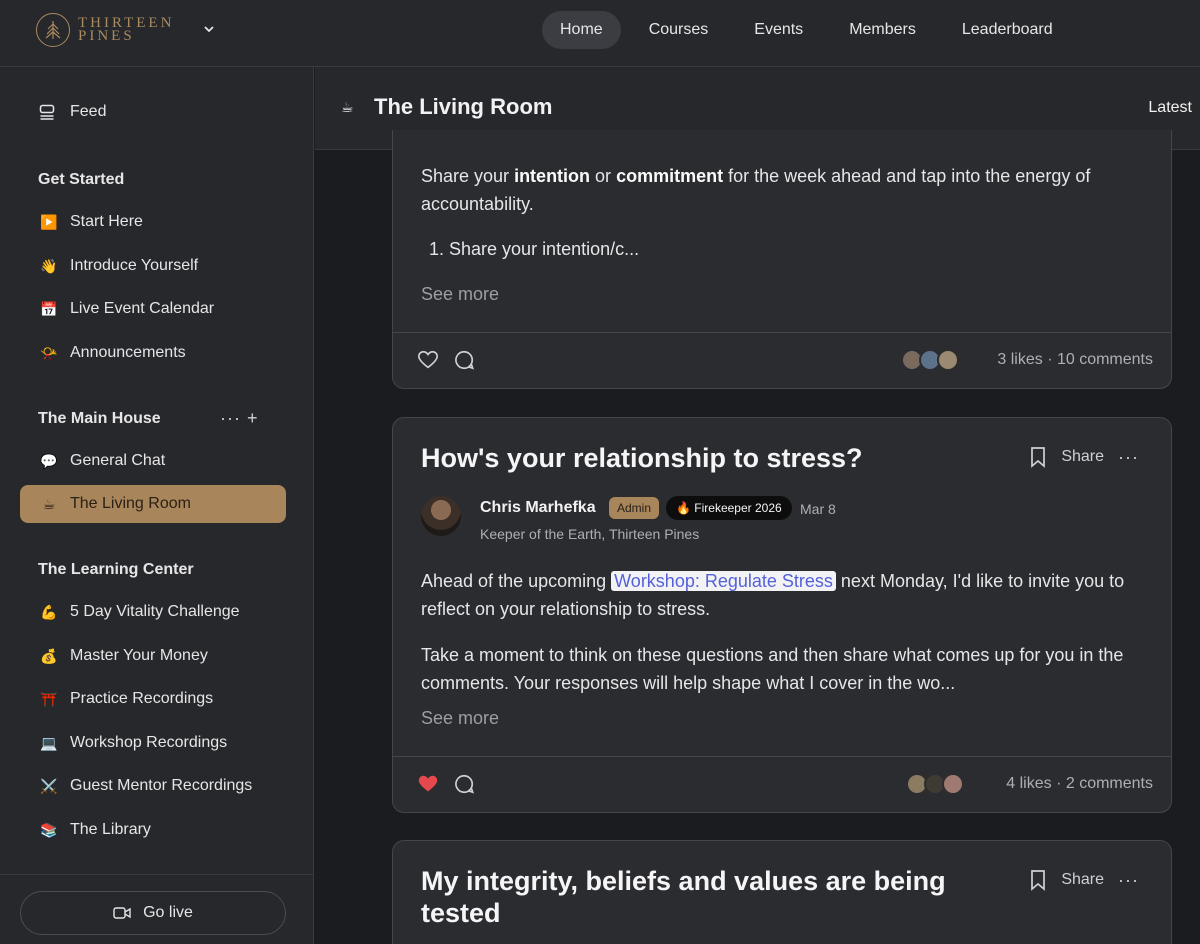 This screenshot has width=1200, height=944. Describe the element at coordinates (711, 458) in the screenshot. I see `post-title: How's your relationship to stress?` at that location.